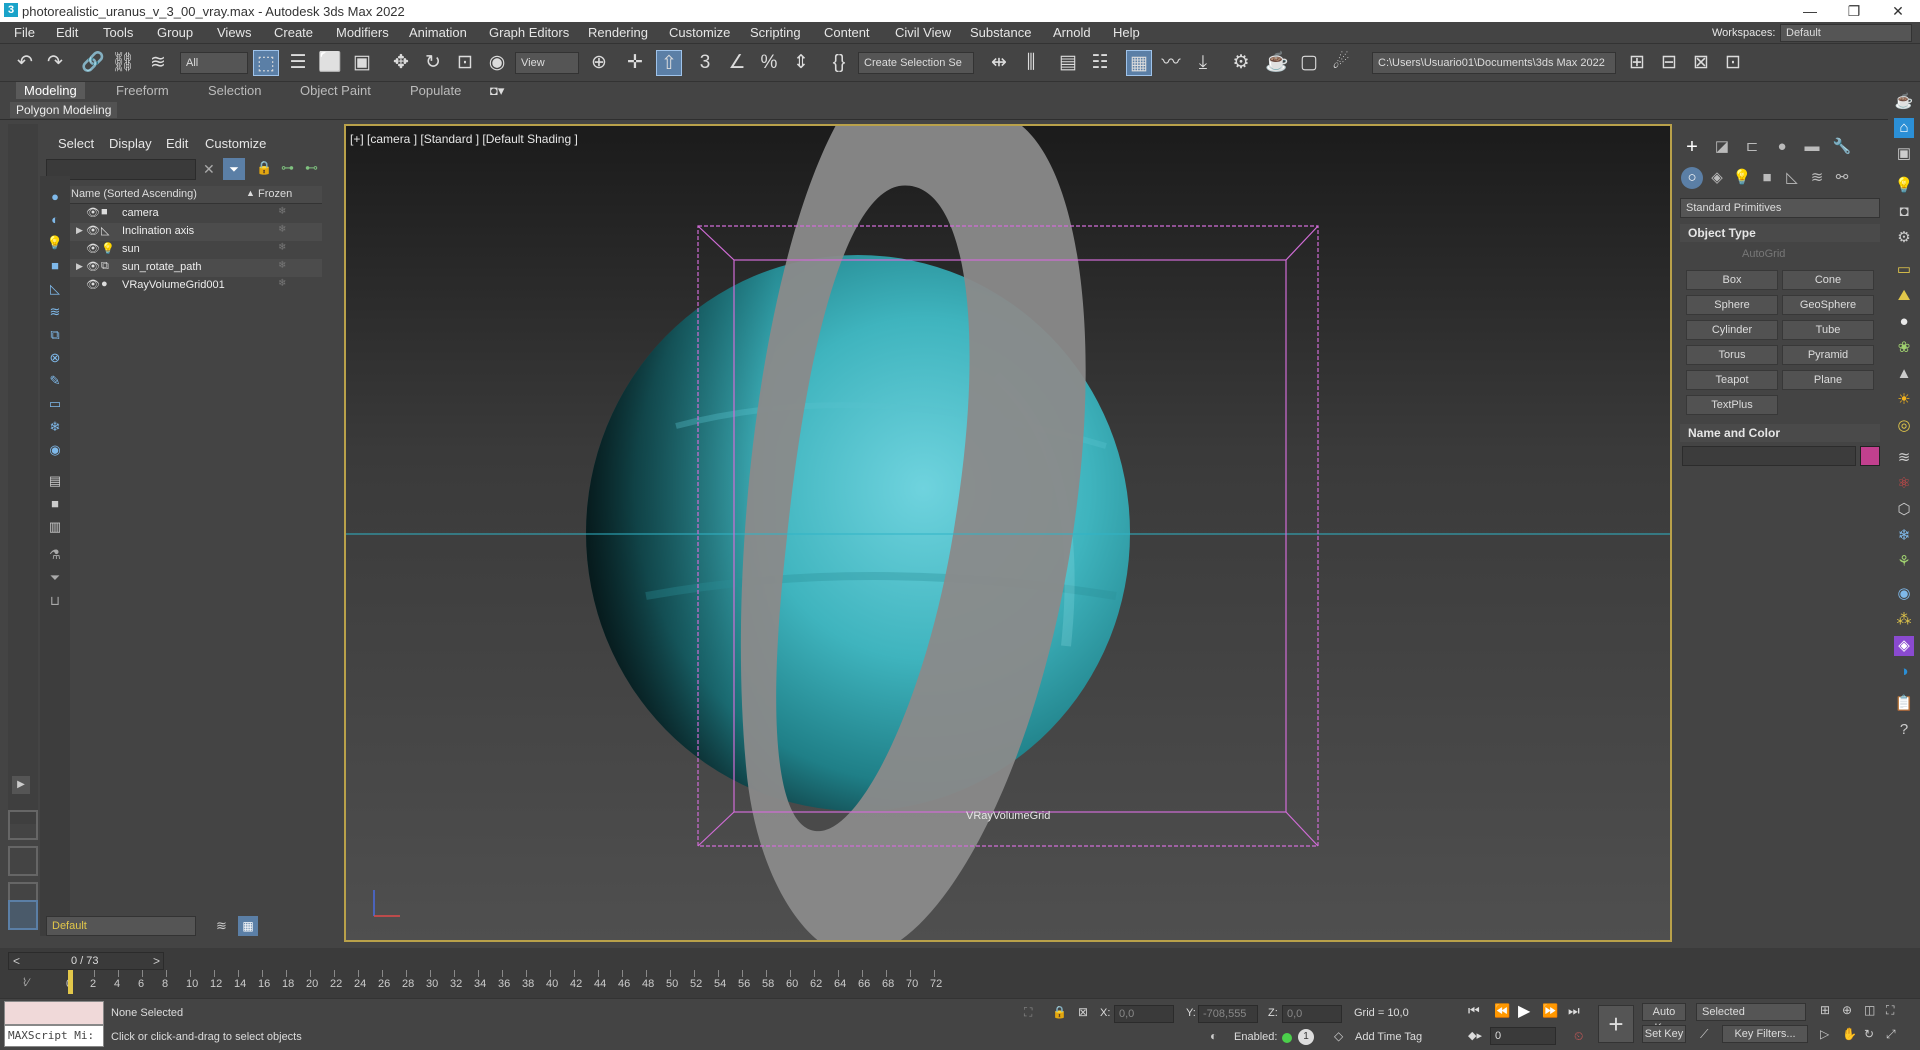 This screenshot has width=1920, height=1050. Describe the element at coordinates (1072, 32) in the screenshot. I see `menu-arnold: Arnold` at that location.